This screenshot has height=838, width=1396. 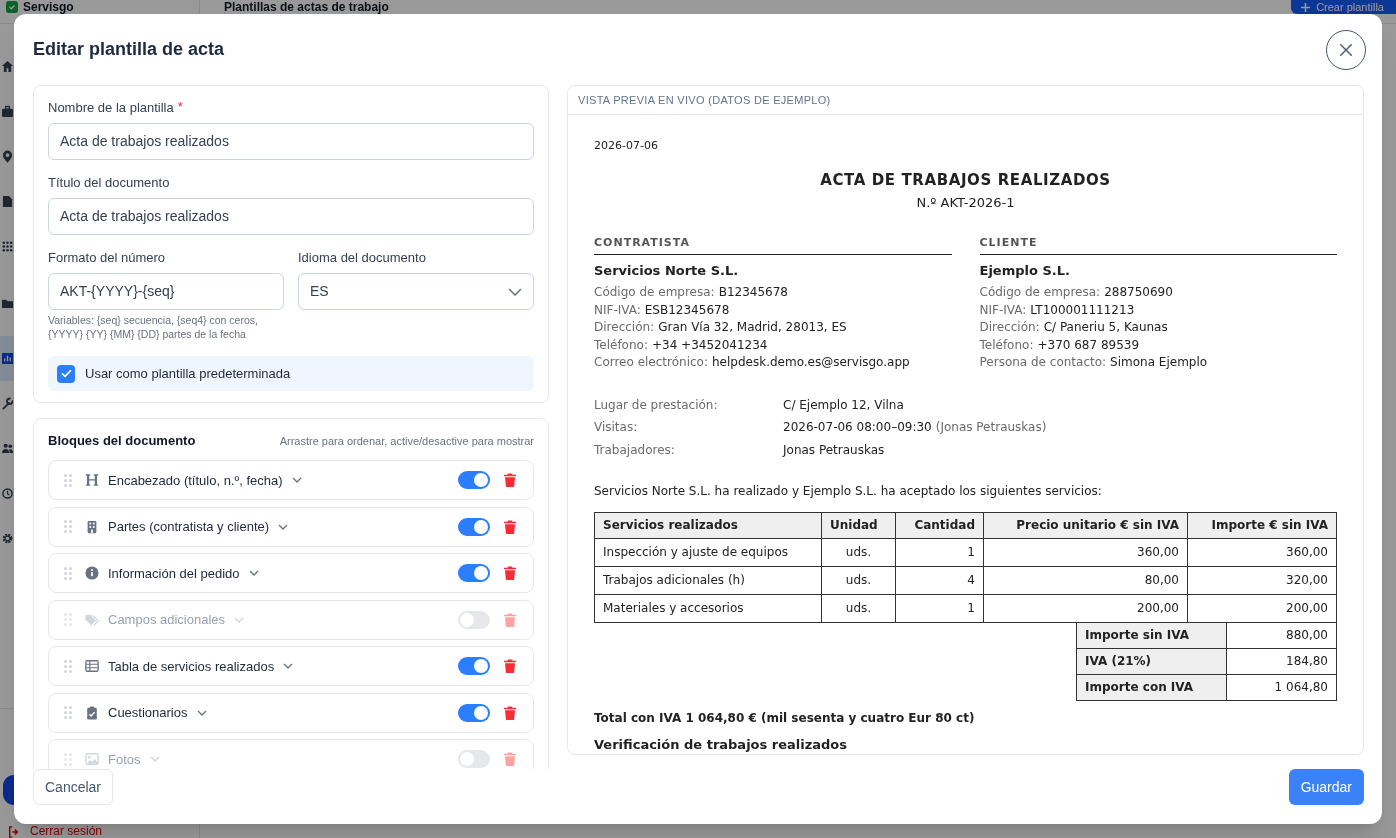 What do you see at coordinates (362, 257) in the screenshot?
I see `field-label: Idioma del documento` at bounding box center [362, 257].